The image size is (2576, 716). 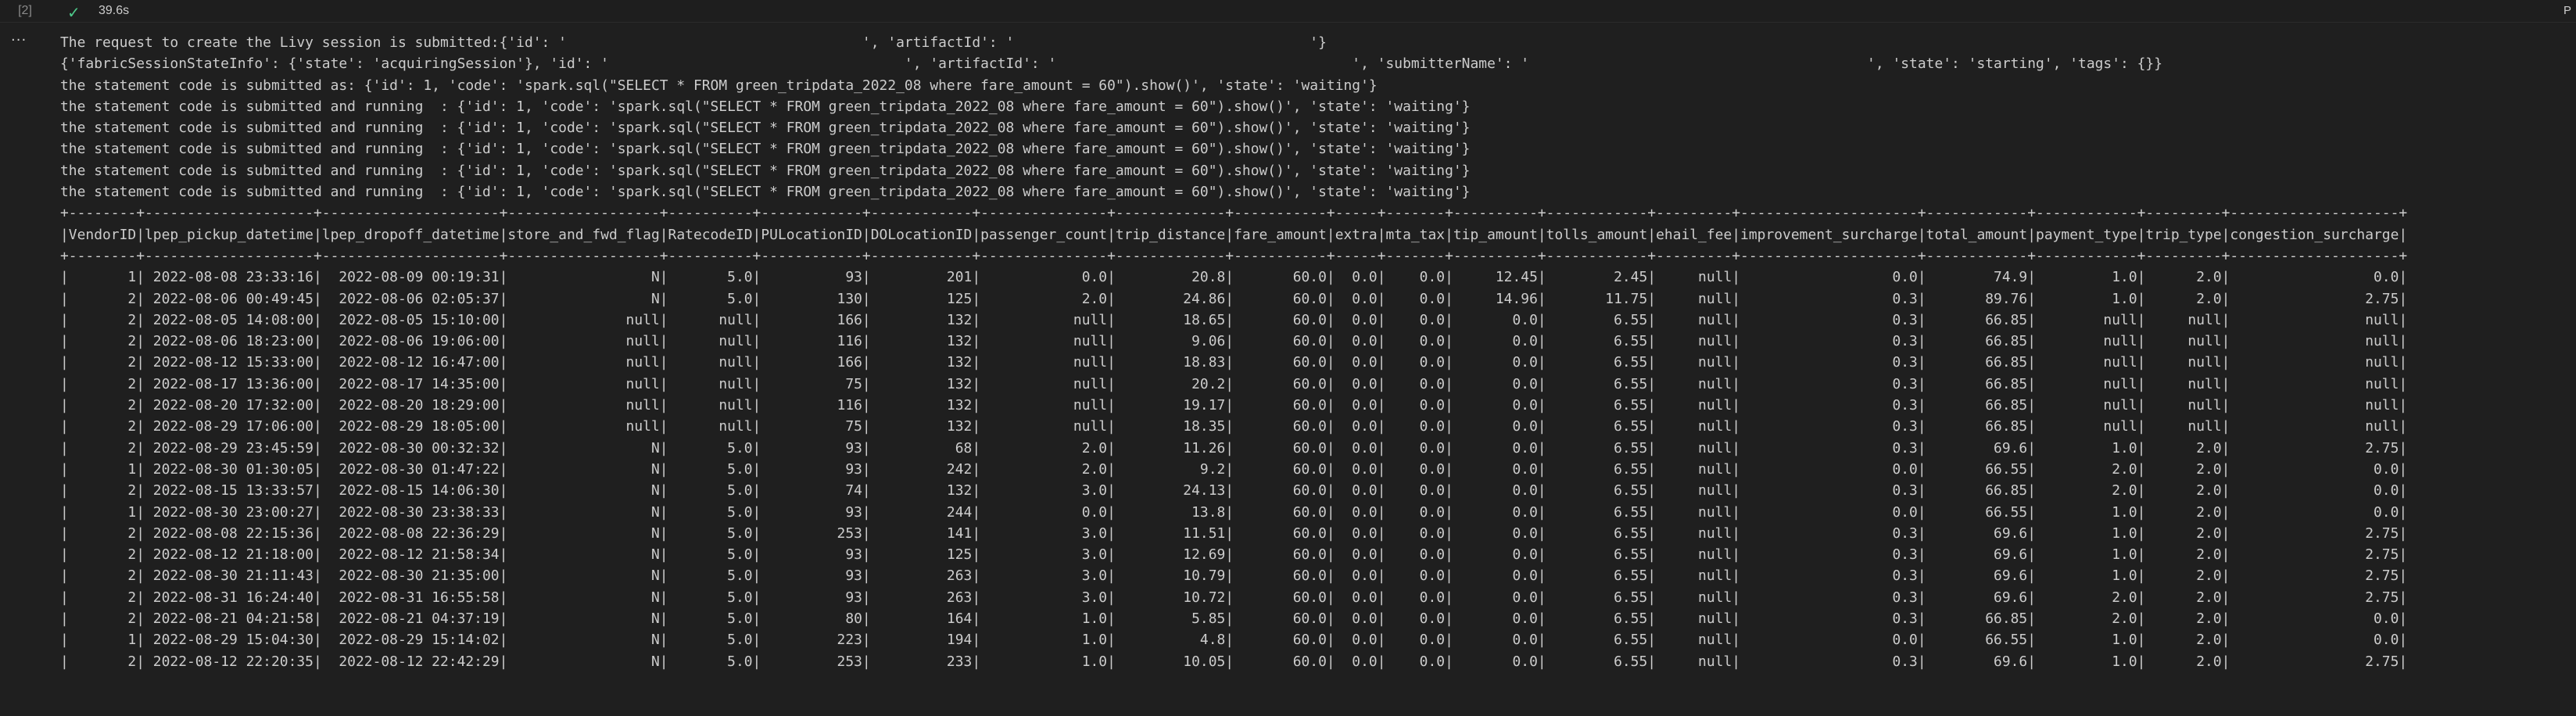 I want to click on corner-text: P, so click(x=2567, y=11).